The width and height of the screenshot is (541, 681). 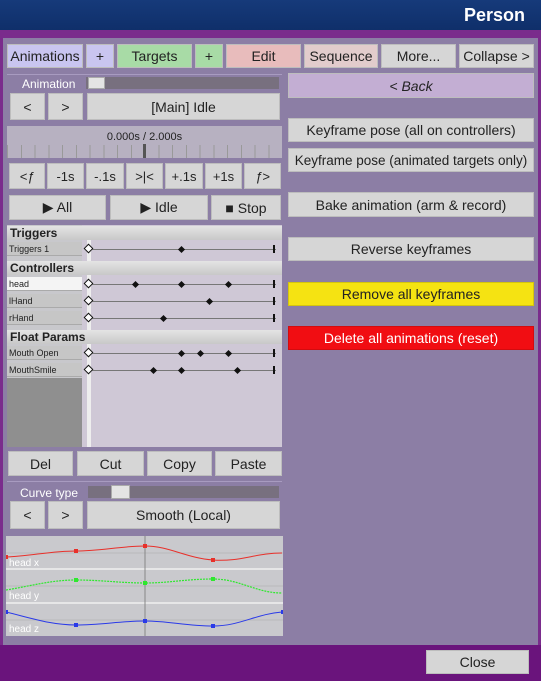 I want to click on float-params-header: Float Params, so click(x=144, y=337).